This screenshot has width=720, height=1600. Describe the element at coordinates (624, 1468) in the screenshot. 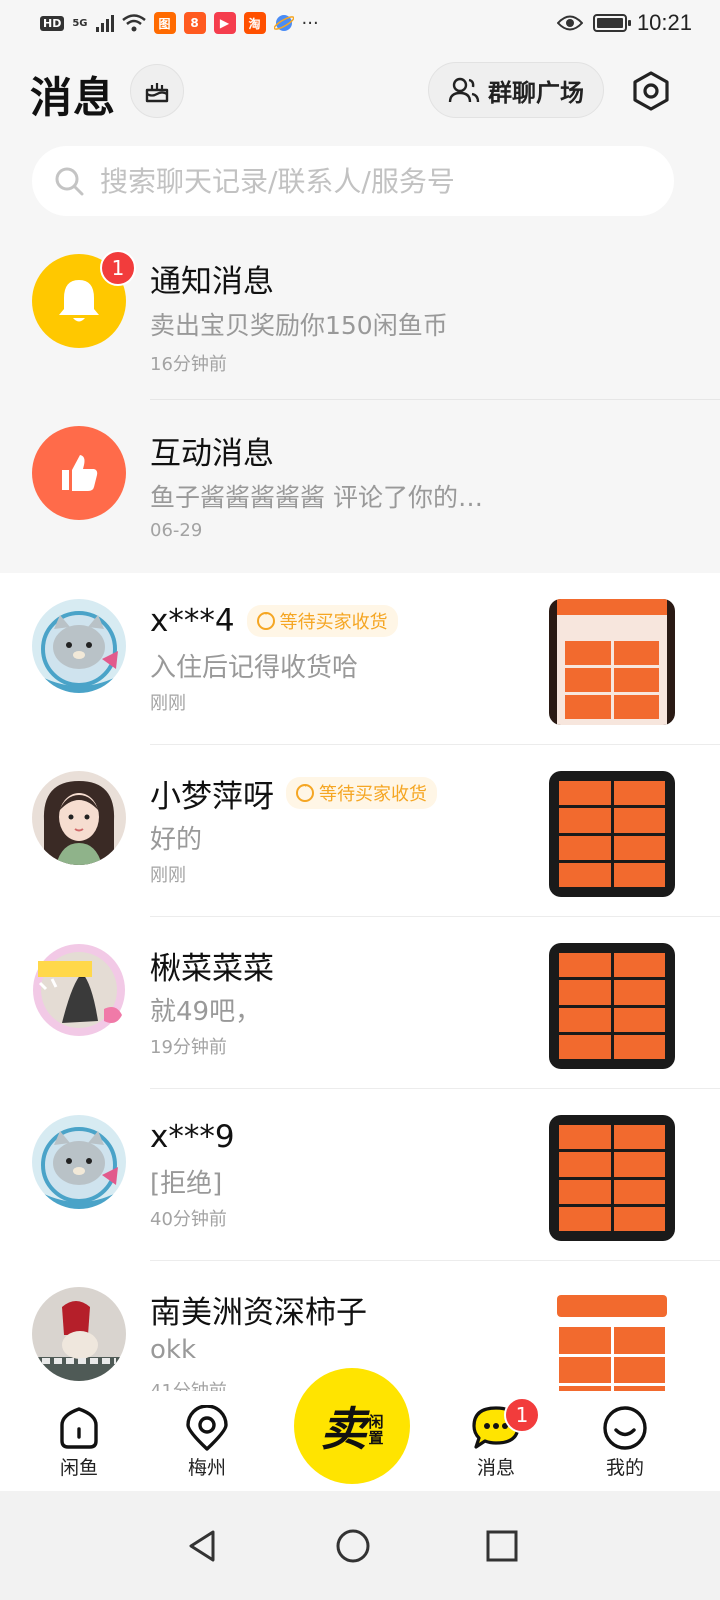

I see `tab-label: 我的` at that location.